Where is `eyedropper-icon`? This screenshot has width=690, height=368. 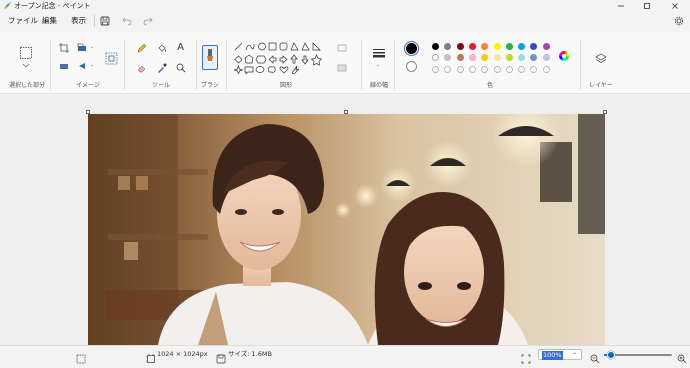 eyedropper-icon is located at coordinates (161, 68).